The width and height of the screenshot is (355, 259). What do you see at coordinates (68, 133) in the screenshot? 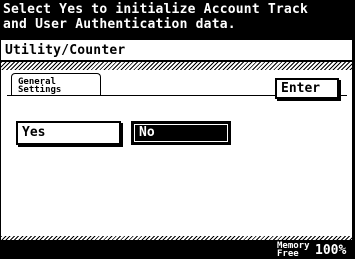
I see `yes-button: Yes` at bounding box center [68, 133].